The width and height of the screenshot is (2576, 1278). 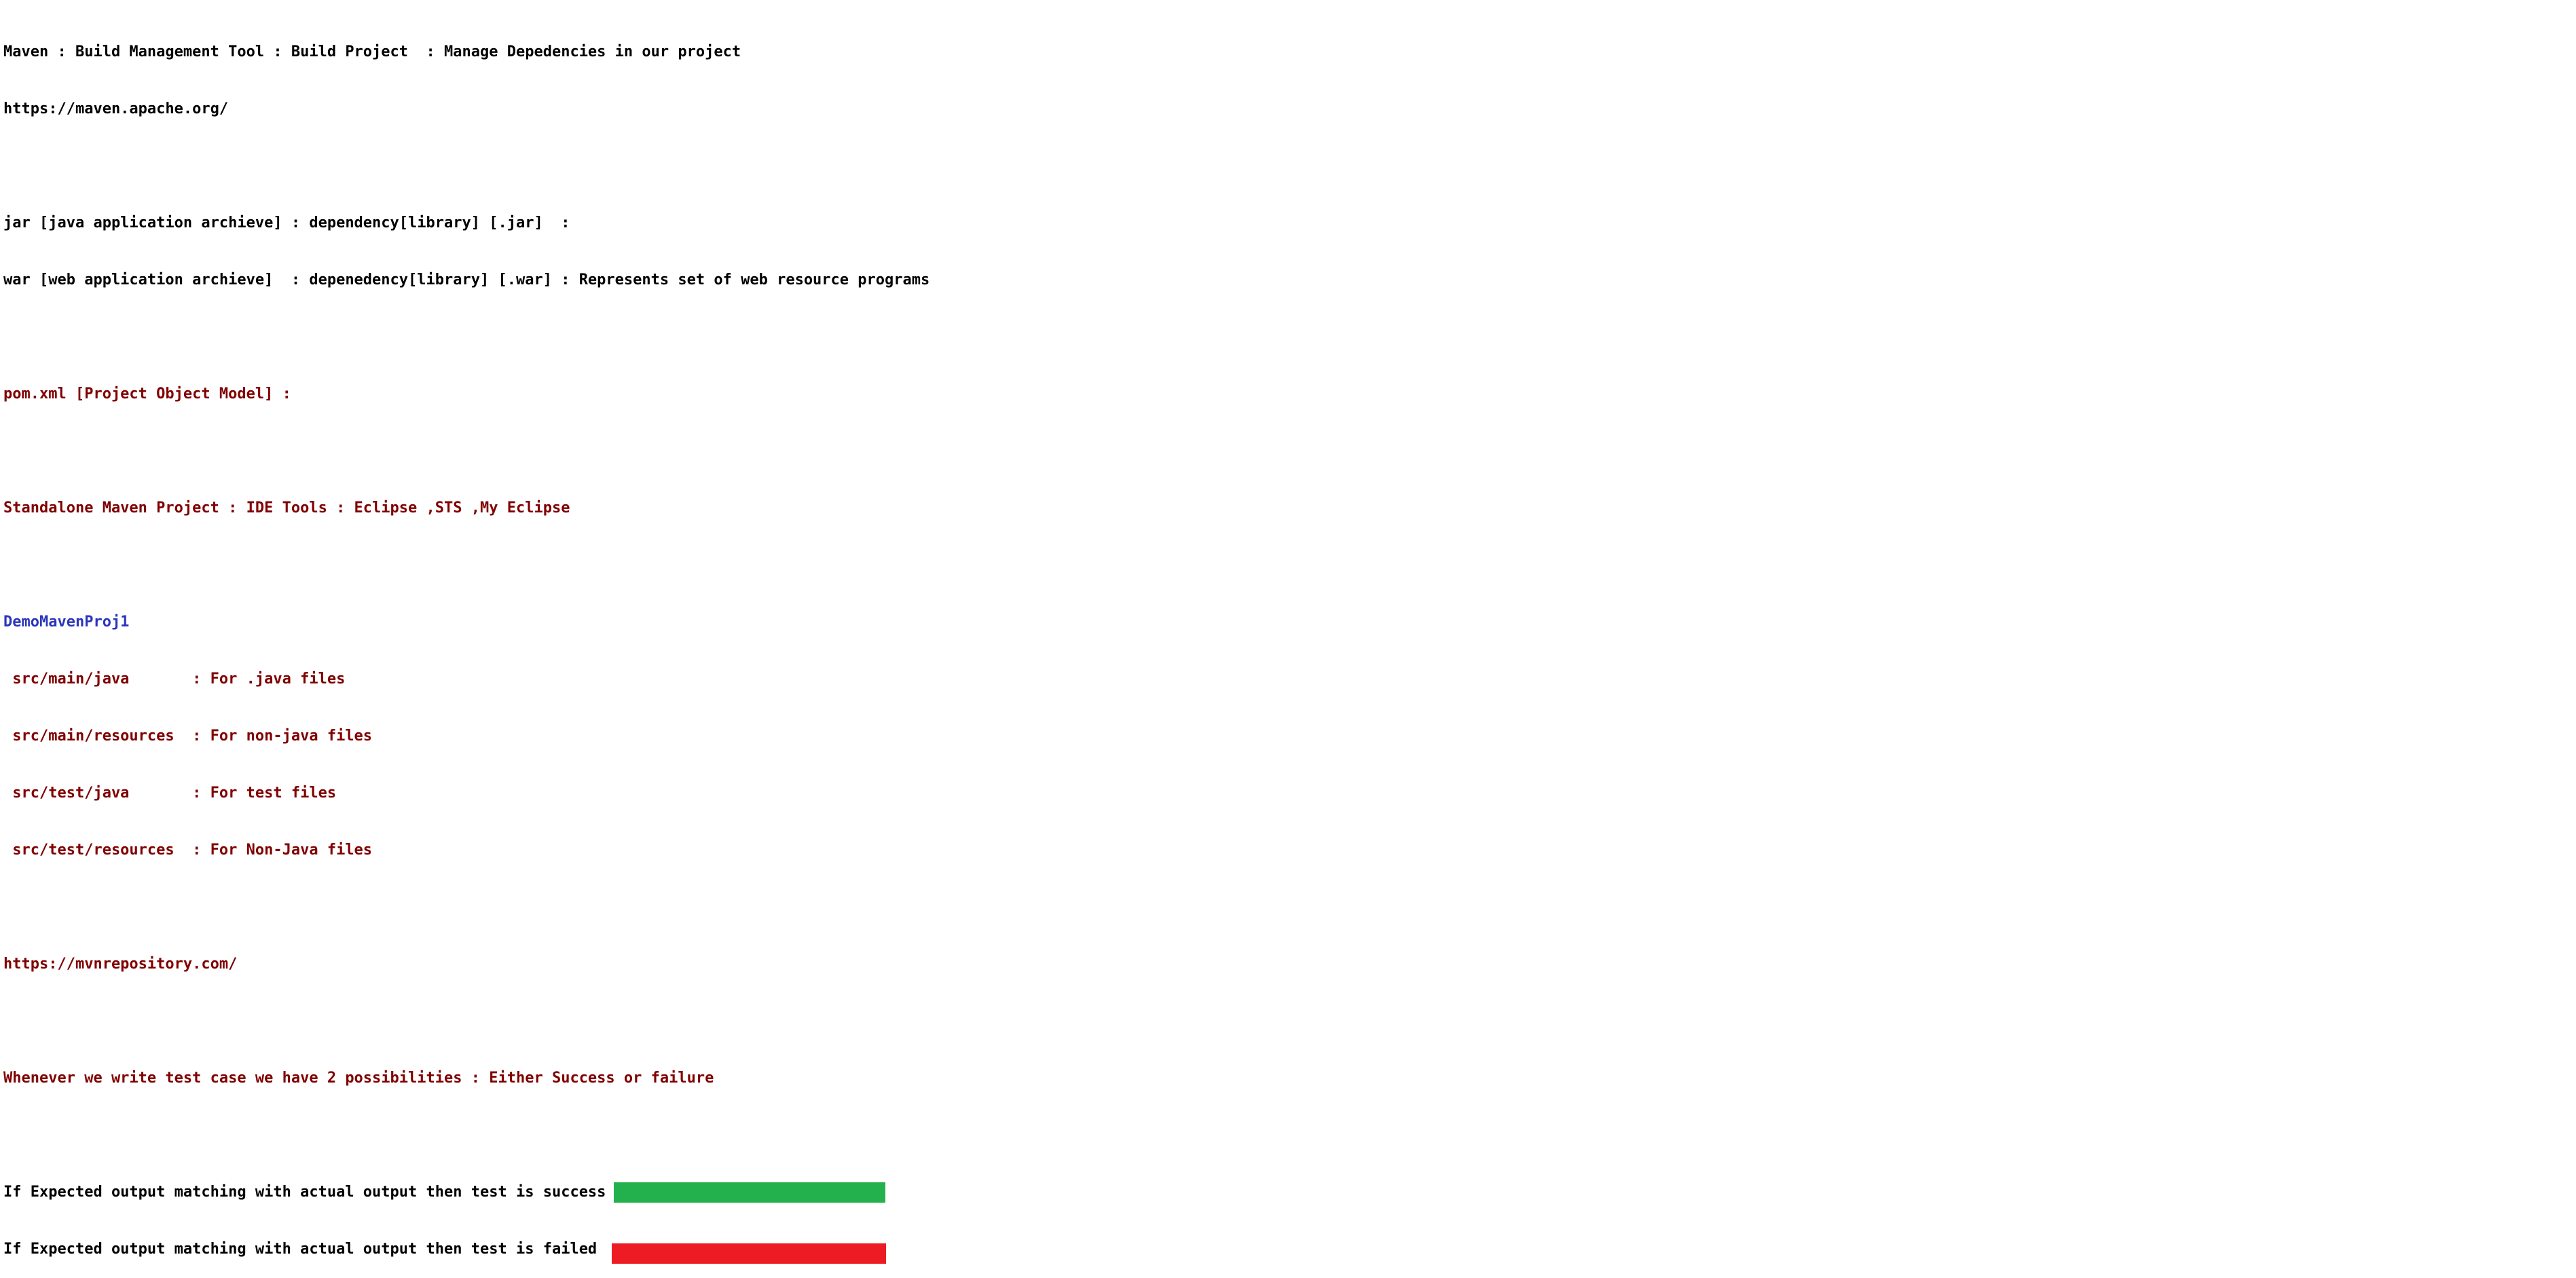 I want to click on pom-line: pom.xml [Project Object Model] :, so click(x=147, y=394).